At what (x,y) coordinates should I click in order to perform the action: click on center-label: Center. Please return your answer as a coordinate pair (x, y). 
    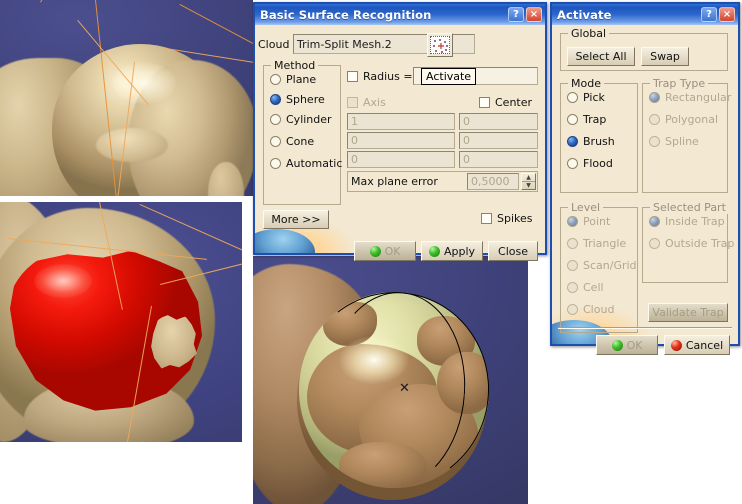
    Looking at the image, I should click on (514, 102).